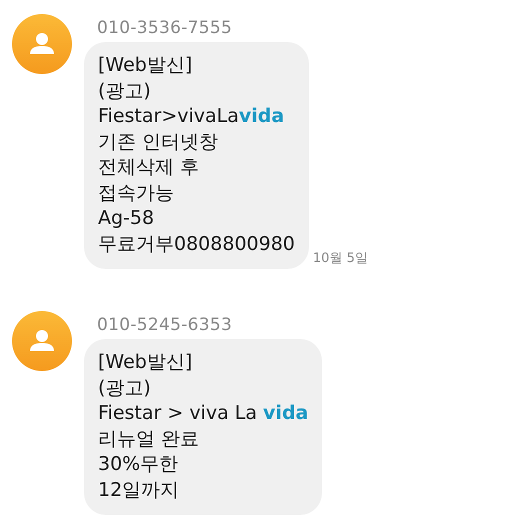 The width and height of the screenshot is (524, 520). I want to click on sender-number: 010-5245-6353, so click(165, 325).